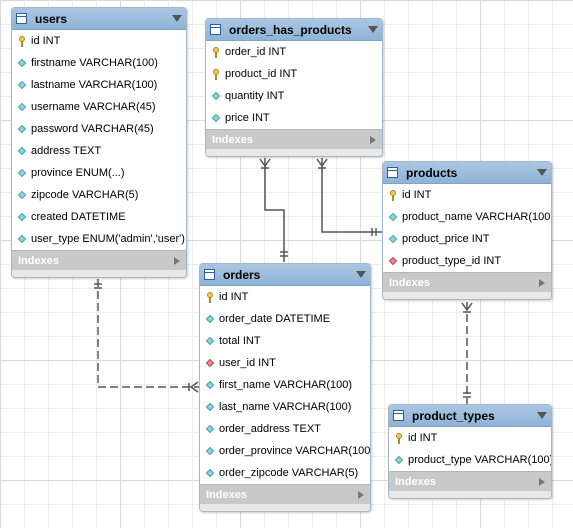 This screenshot has width=573, height=528. What do you see at coordinates (294, 52) in the screenshot?
I see `column-row: order_id INT` at bounding box center [294, 52].